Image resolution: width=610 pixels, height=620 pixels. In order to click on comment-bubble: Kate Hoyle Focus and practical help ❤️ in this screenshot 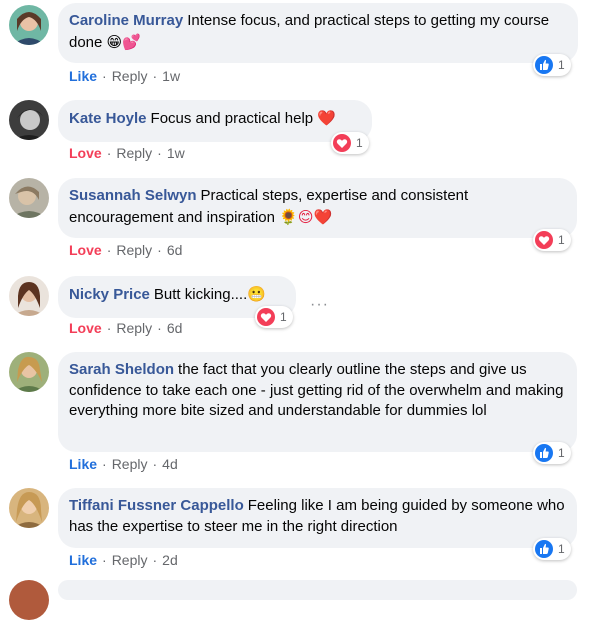, I will do `click(215, 121)`.